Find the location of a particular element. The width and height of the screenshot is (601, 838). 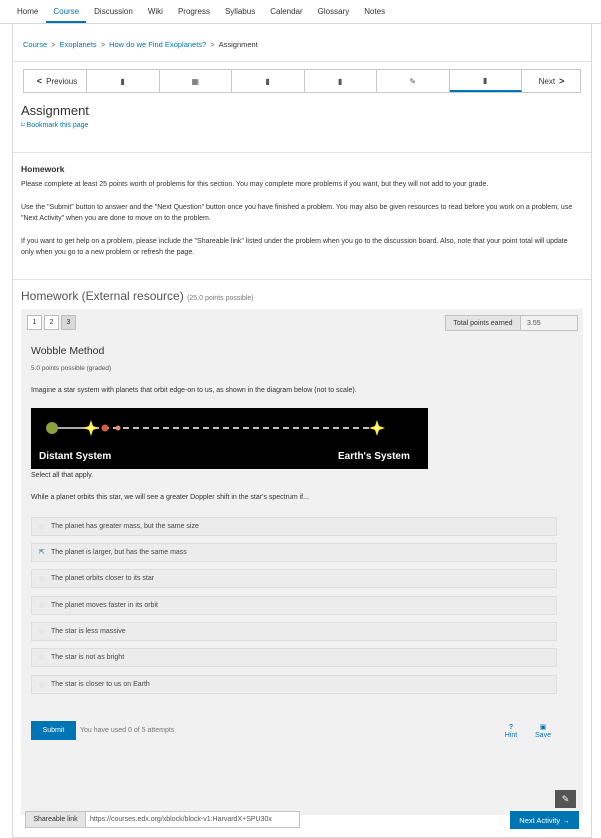

planet-red is located at coordinates (105, 428).